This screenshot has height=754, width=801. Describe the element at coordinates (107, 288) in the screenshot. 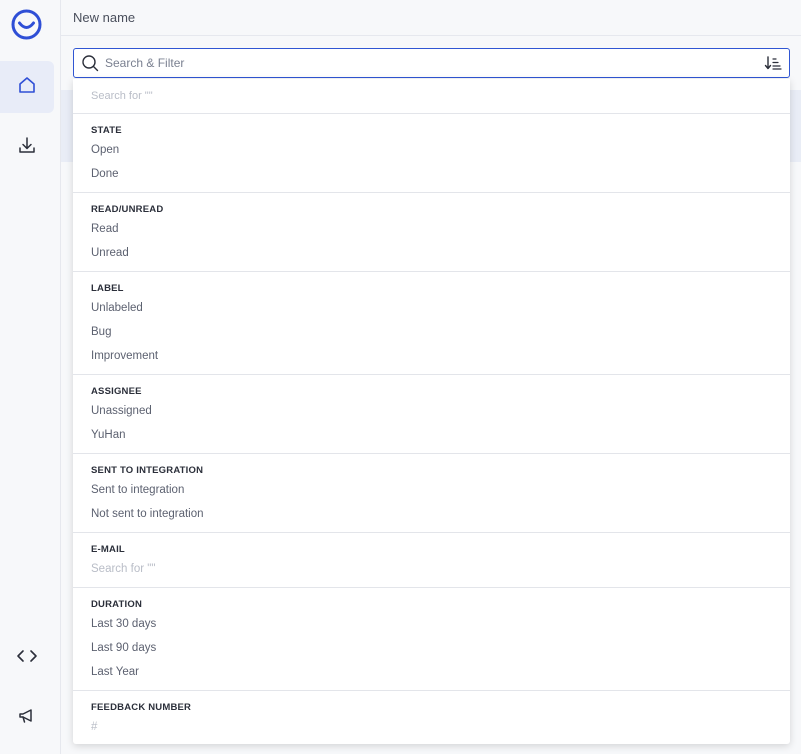

I see `section-title: LABEL` at that location.